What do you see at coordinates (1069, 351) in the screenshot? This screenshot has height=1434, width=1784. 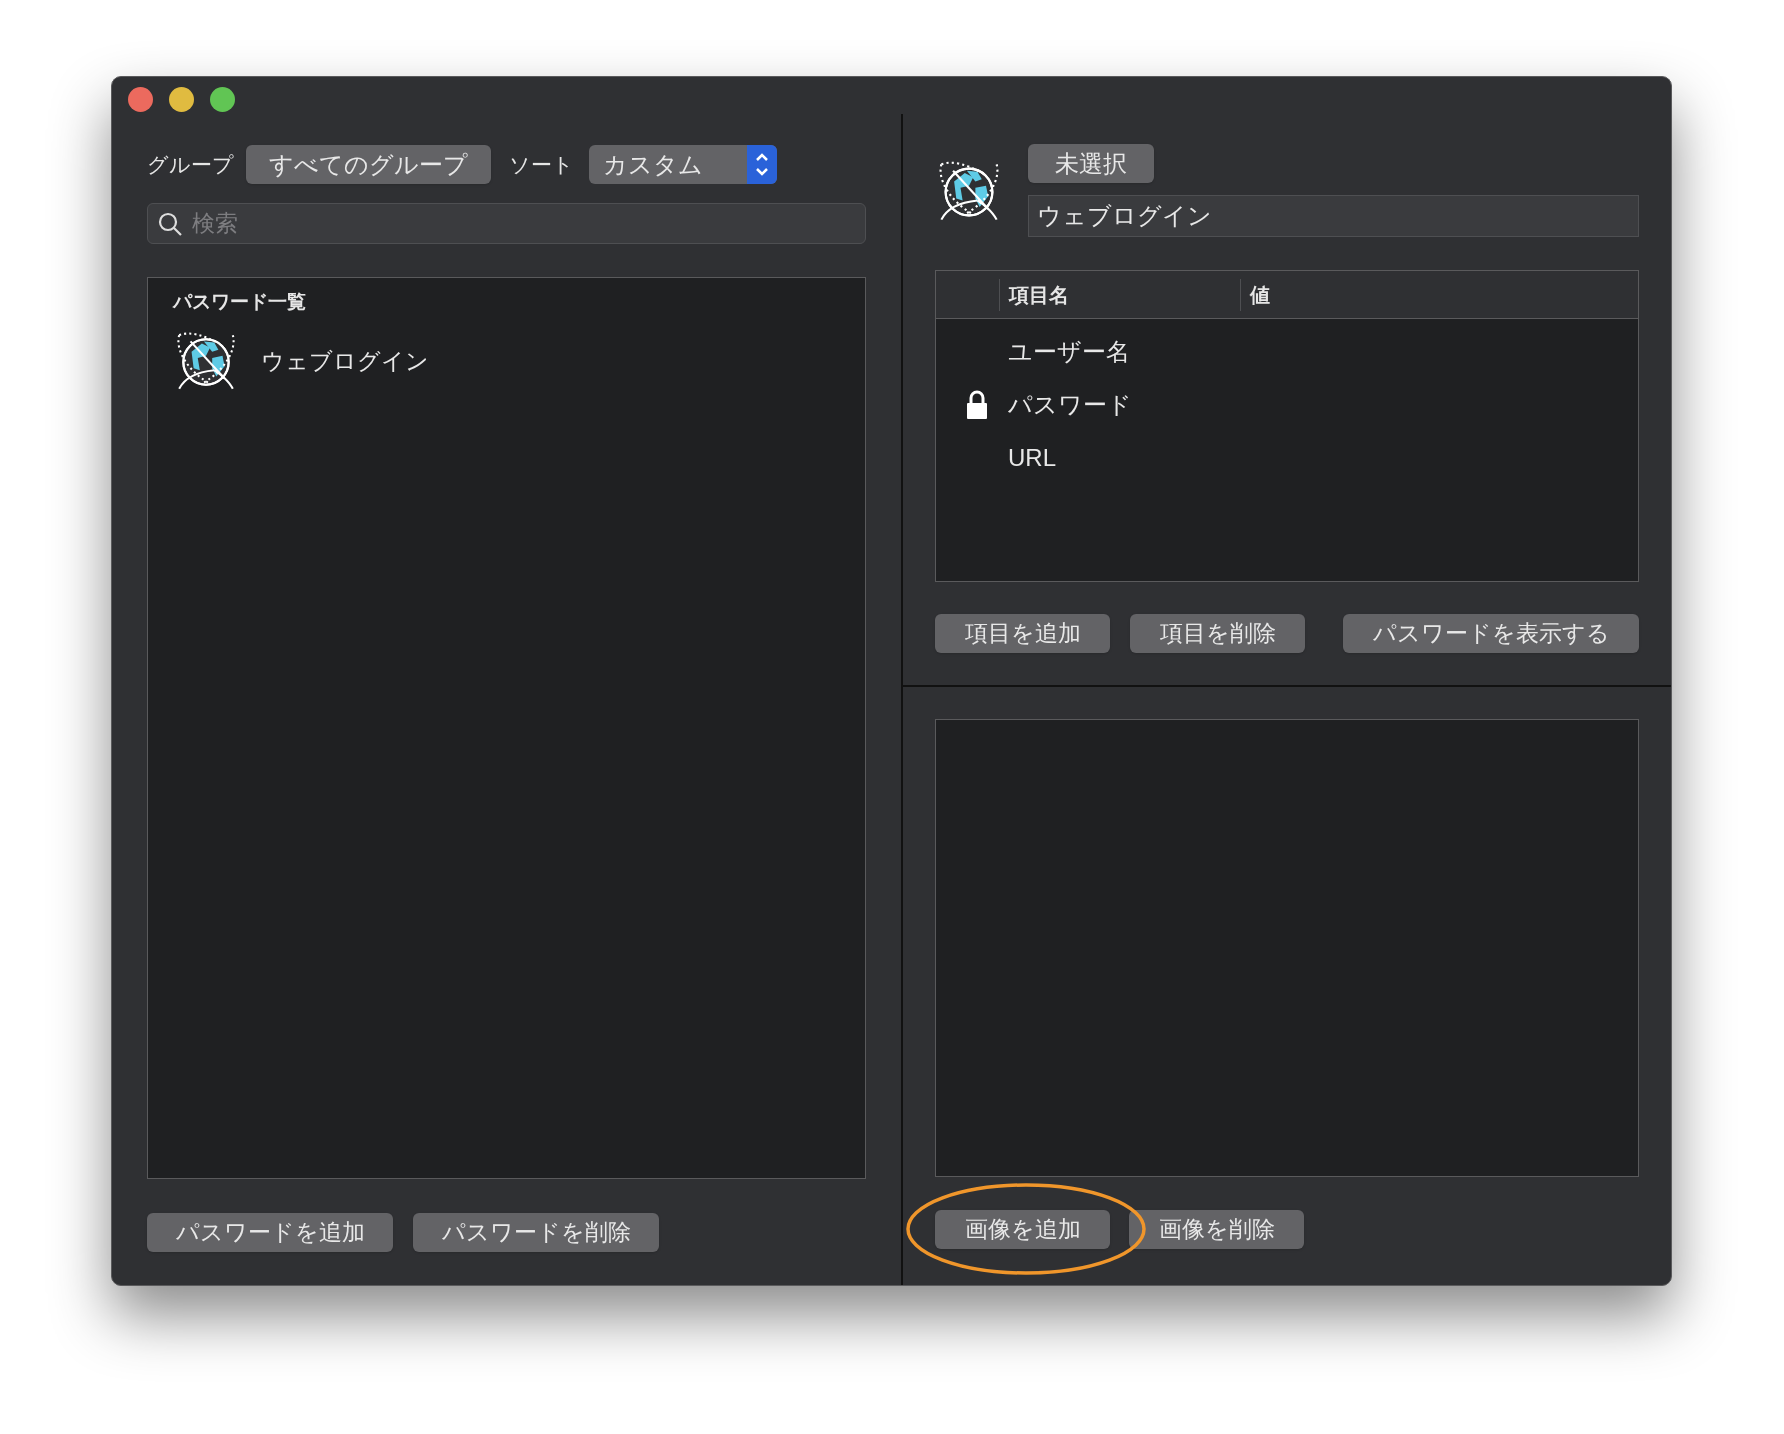 I see `field-name: ユーザー名` at bounding box center [1069, 351].